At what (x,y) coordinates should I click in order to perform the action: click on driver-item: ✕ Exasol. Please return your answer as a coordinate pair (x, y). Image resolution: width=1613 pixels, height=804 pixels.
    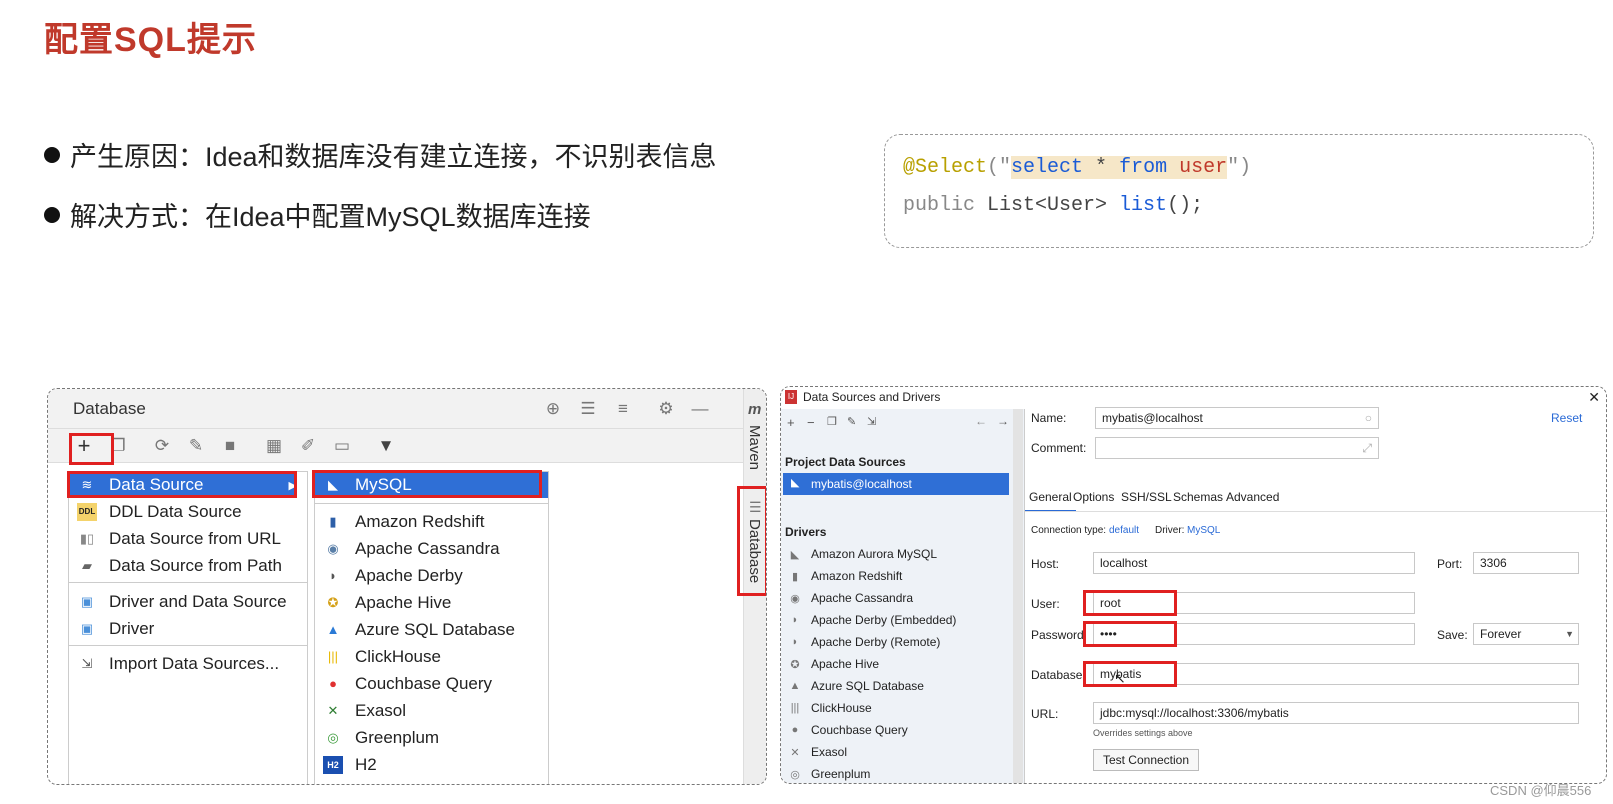
    Looking at the image, I should click on (818, 752).